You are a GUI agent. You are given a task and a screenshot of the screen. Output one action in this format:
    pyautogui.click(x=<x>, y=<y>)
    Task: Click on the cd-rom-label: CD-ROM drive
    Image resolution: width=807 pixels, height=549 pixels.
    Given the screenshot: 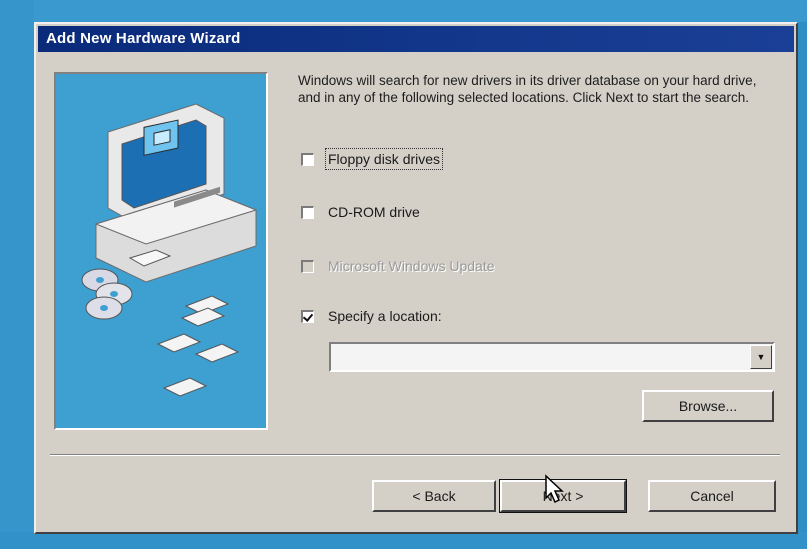 What is the action you would take?
    pyautogui.click(x=374, y=212)
    